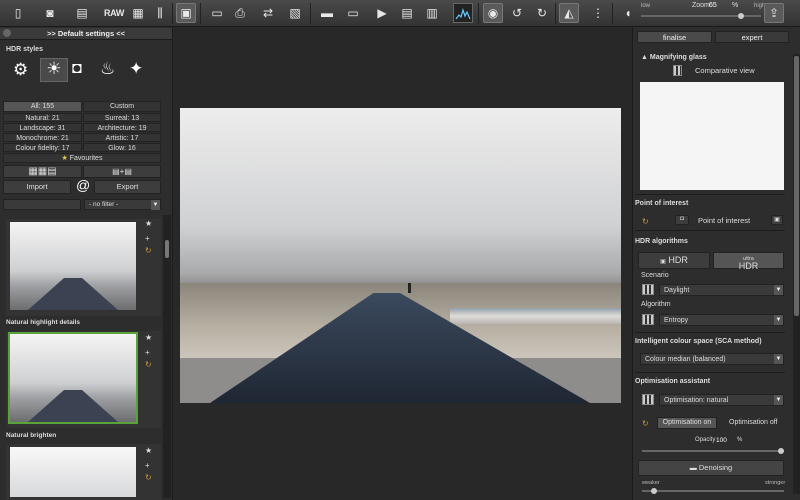 This screenshot has width=800, height=500. What do you see at coordinates (713, 451) in the screenshot?
I see `opacity-slider` at bounding box center [713, 451].